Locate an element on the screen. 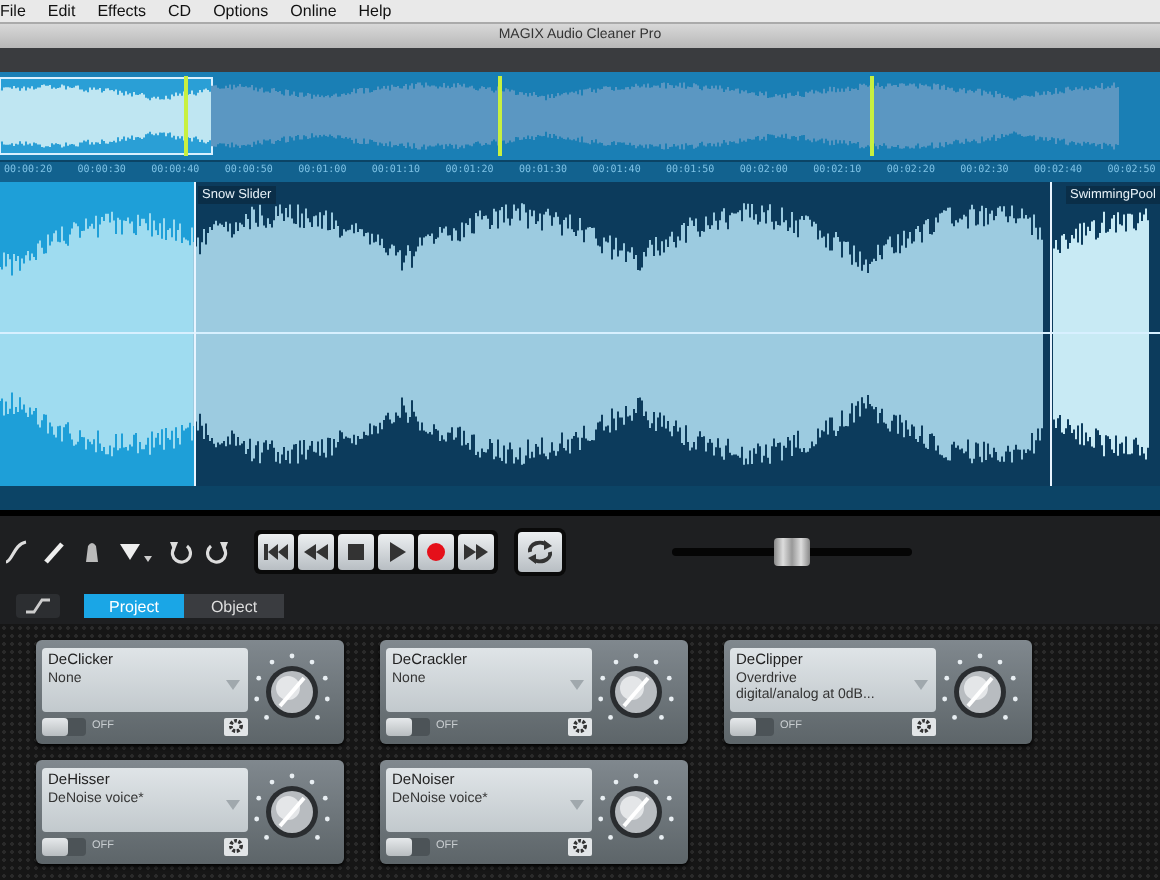 This screenshot has width=1160, height=880. tab: Object is located at coordinates (234, 606).